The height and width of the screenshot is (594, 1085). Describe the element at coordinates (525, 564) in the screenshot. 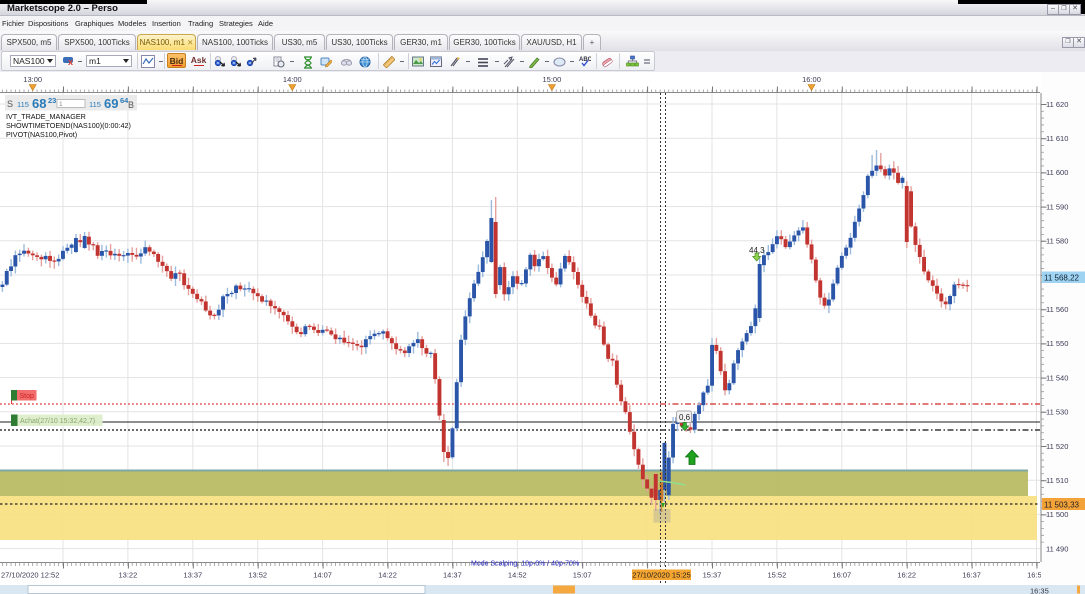

I see `svg-text:Mode Scalping: 10p-0% / 40p-70: Mode Scalping: 10p-0% / 40p-70%` at that location.